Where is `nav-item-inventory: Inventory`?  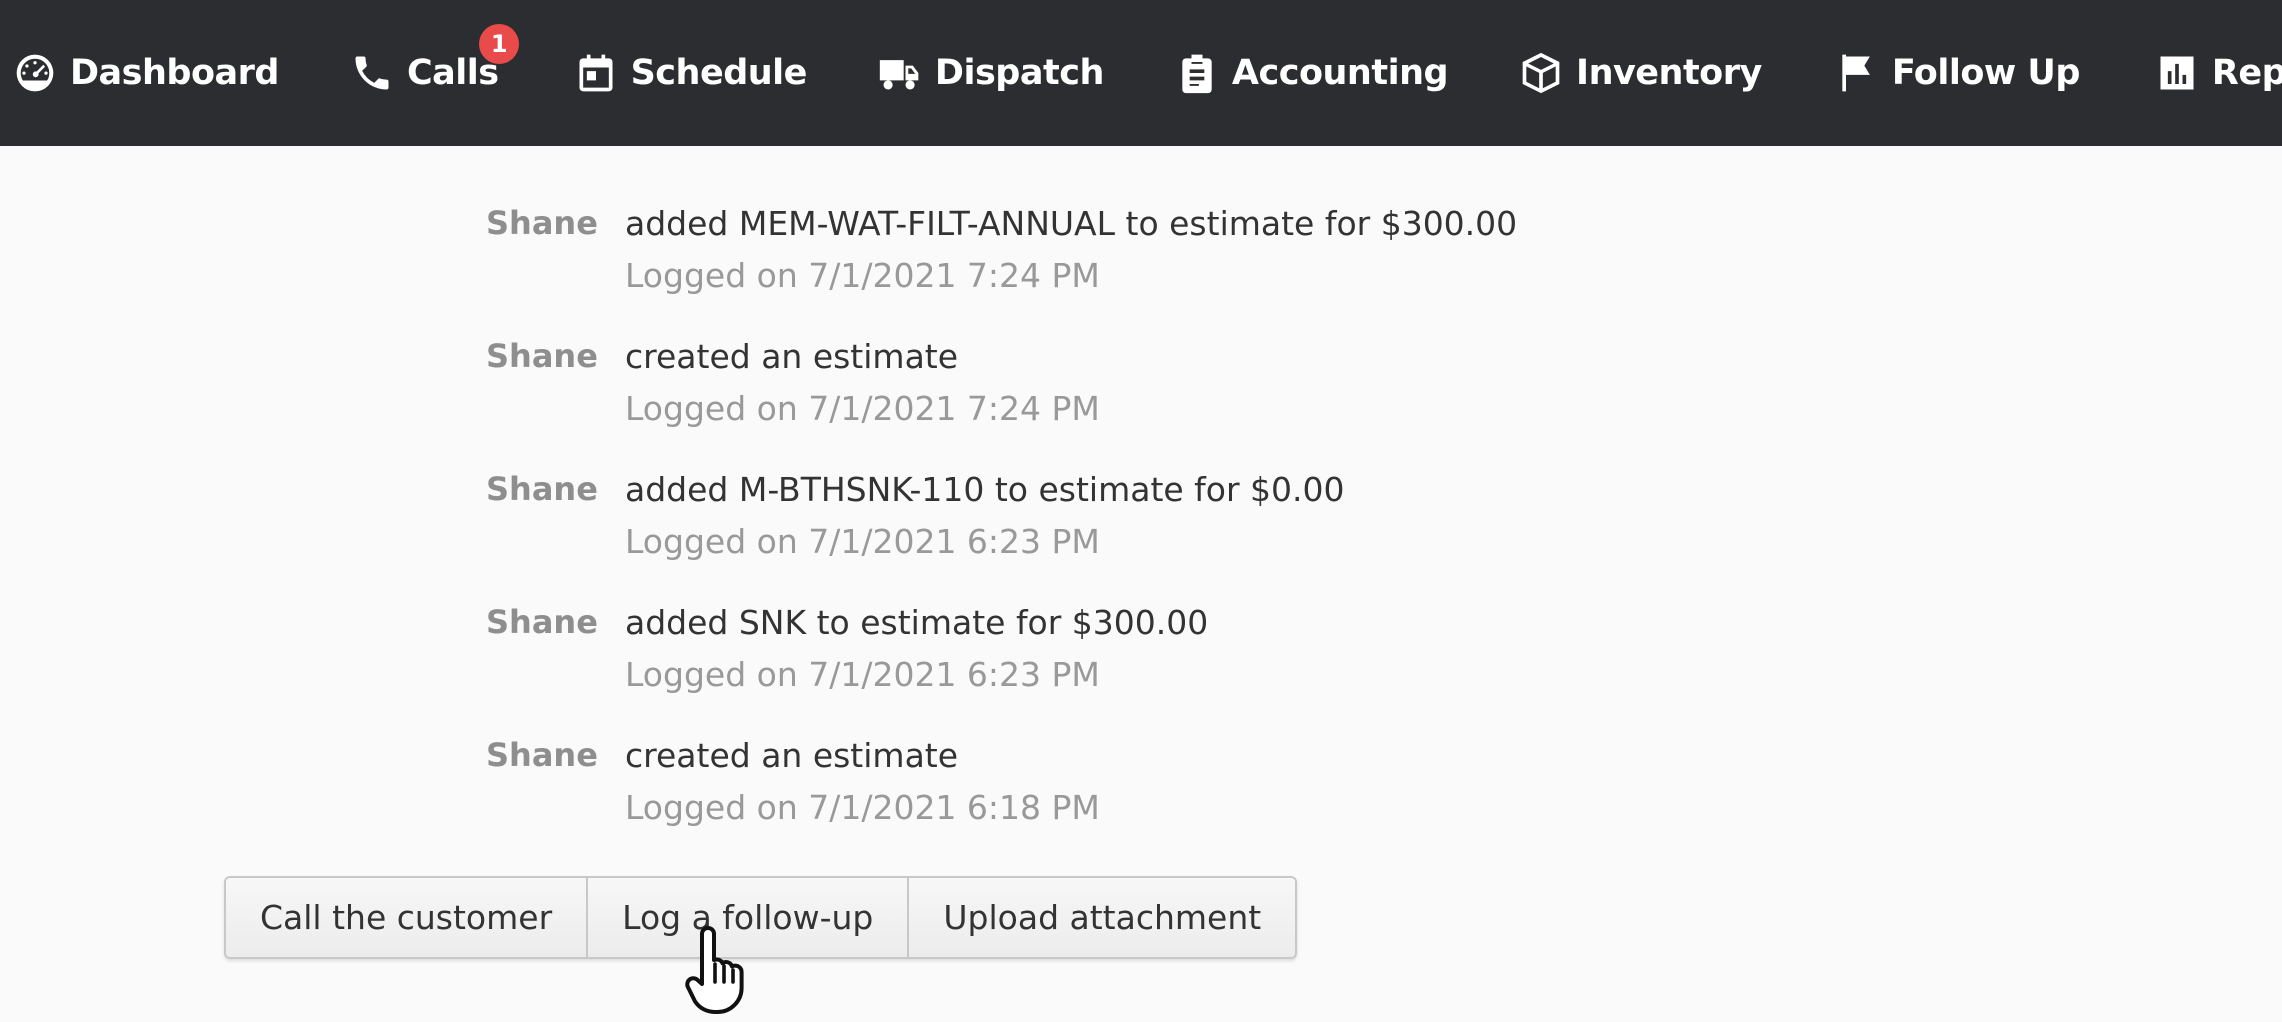
nav-item-inventory: Inventory is located at coordinates (1640, 73).